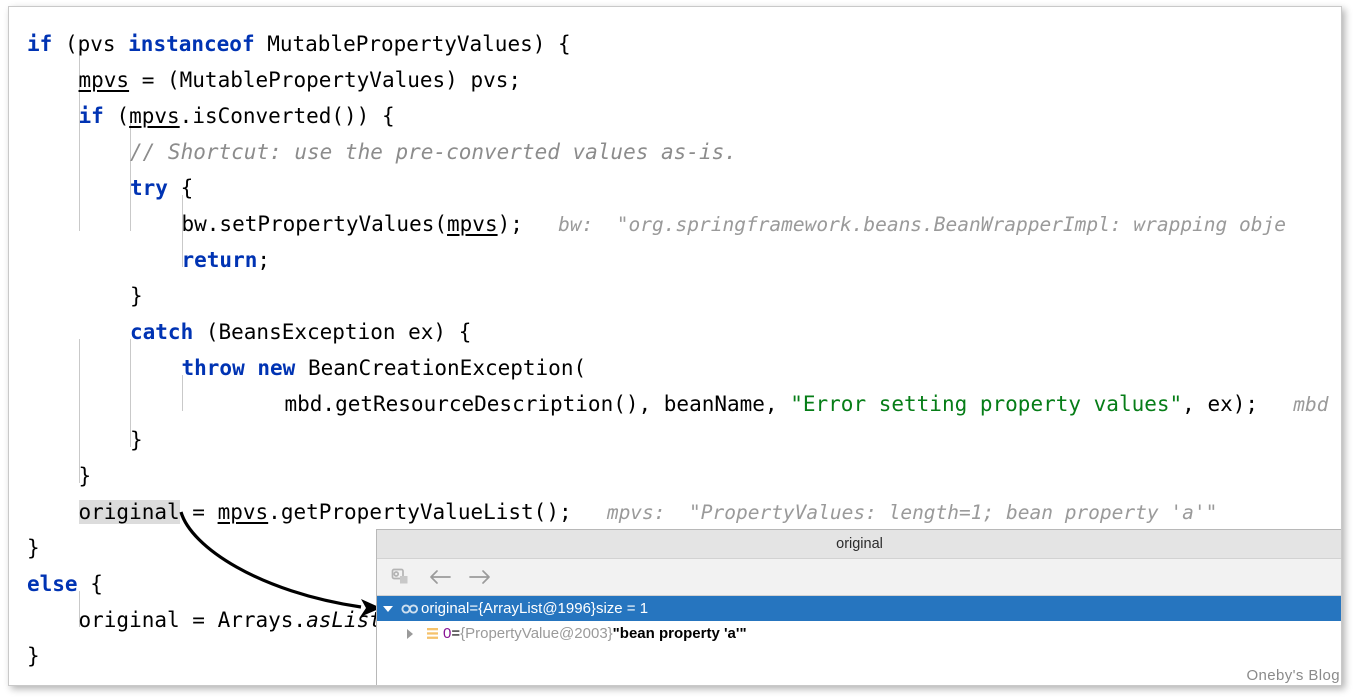 The height and width of the screenshot is (700, 1356). What do you see at coordinates (325, 80) in the screenshot?
I see `code-token: = (MutablePropertyValues) pvs;` at bounding box center [325, 80].